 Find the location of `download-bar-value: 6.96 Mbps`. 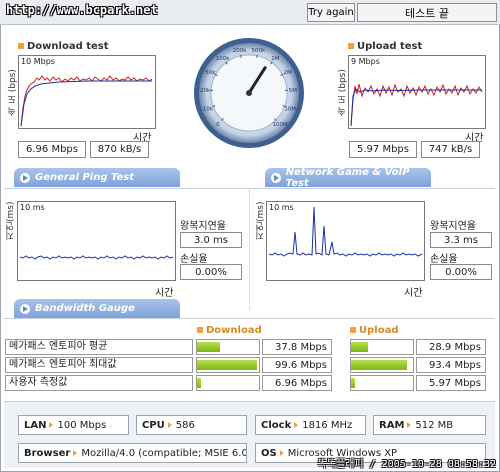

download-bar-value: 6.96 Mbps is located at coordinates (297, 383).